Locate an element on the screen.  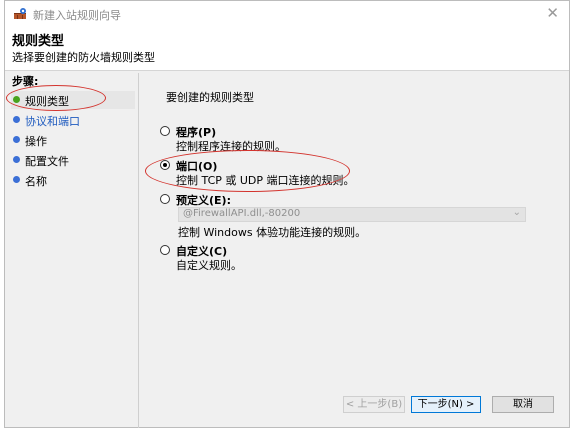
option-desc: 控制程序连接的规则。 is located at coordinates (231, 146).